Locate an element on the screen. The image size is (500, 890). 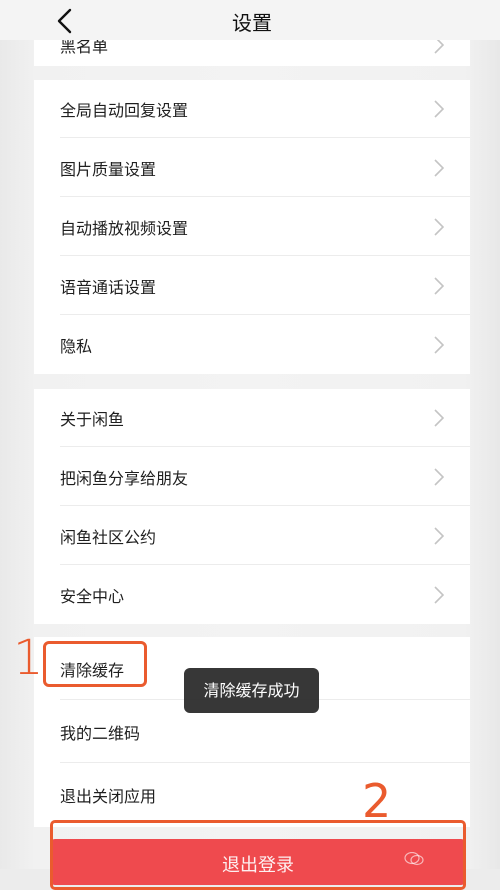
settings-row-about: 关于闲鱼 is located at coordinates (252, 418).